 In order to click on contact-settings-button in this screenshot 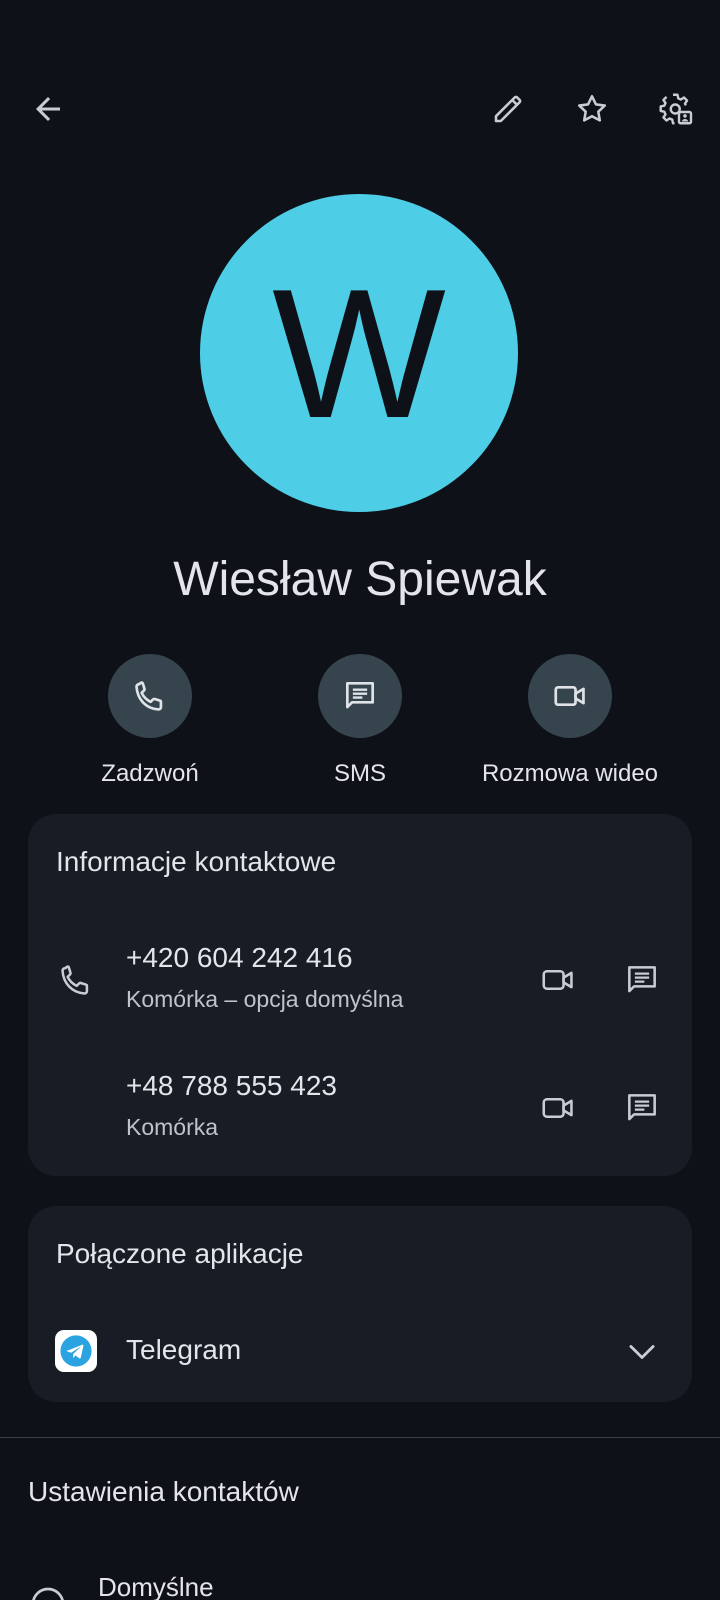, I will do `click(676, 109)`.